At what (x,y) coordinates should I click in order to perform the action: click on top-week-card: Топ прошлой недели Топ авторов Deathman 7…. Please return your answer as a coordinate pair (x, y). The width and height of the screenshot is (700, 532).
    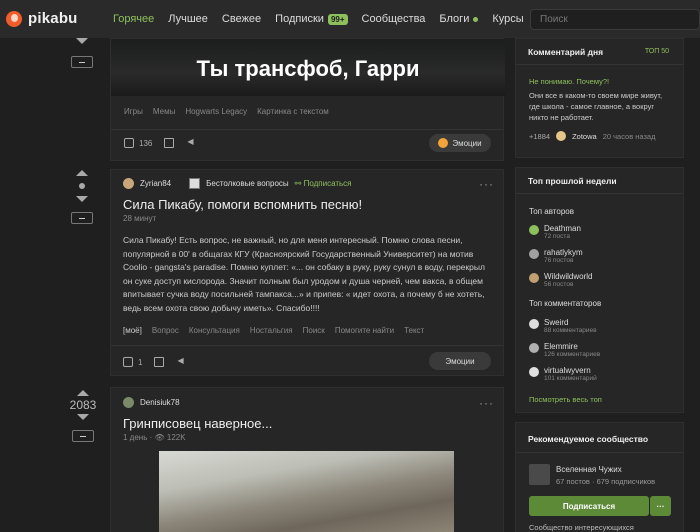
    Looking at the image, I should click on (599, 290).